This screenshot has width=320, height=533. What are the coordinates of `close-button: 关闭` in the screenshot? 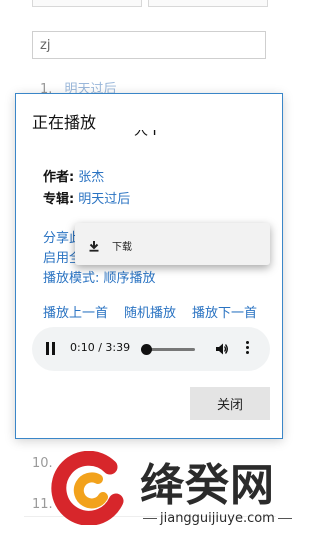 It's located at (230, 403).